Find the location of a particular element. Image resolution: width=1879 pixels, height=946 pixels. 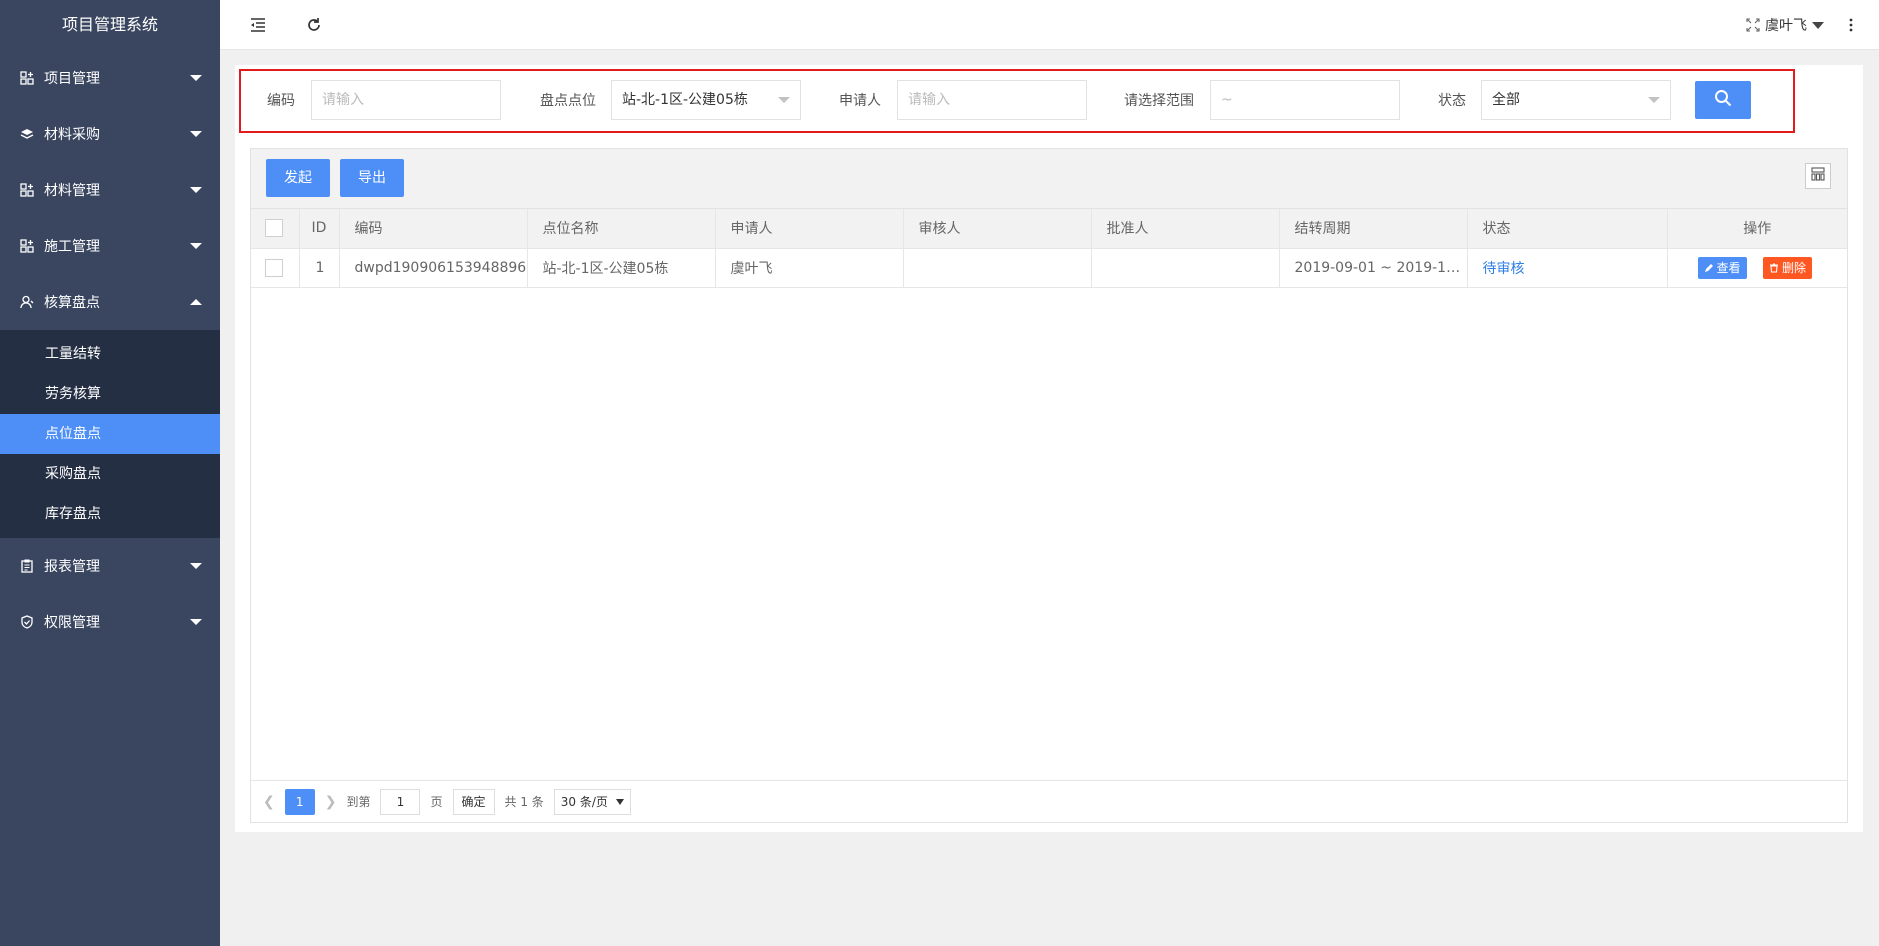

column-header-code: 编码 is located at coordinates (433, 229).